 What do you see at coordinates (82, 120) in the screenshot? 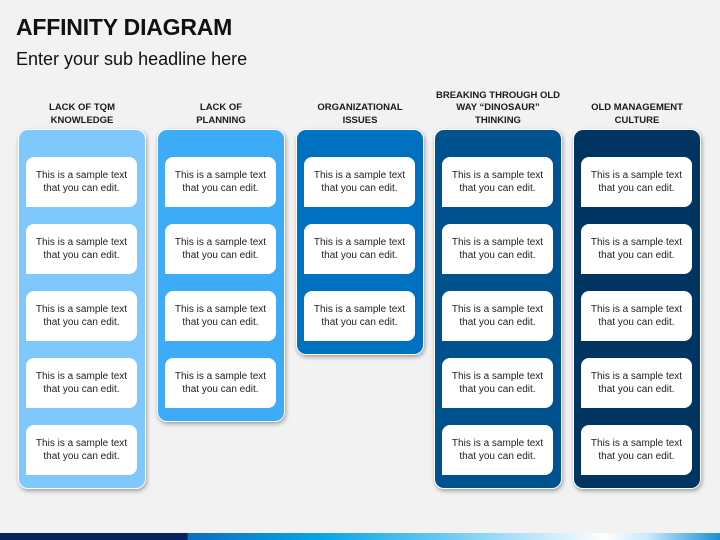
I see `column-heading-line: KNOWLEDGE` at bounding box center [82, 120].